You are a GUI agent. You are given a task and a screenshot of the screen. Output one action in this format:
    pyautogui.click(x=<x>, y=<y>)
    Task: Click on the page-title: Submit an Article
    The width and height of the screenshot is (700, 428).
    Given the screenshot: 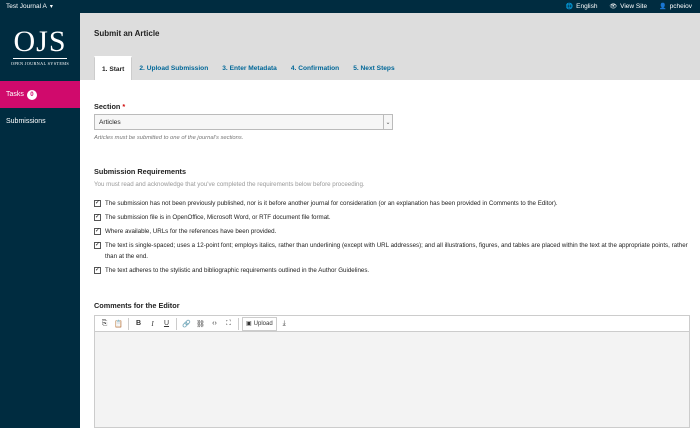 What is the action you would take?
    pyautogui.click(x=127, y=33)
    